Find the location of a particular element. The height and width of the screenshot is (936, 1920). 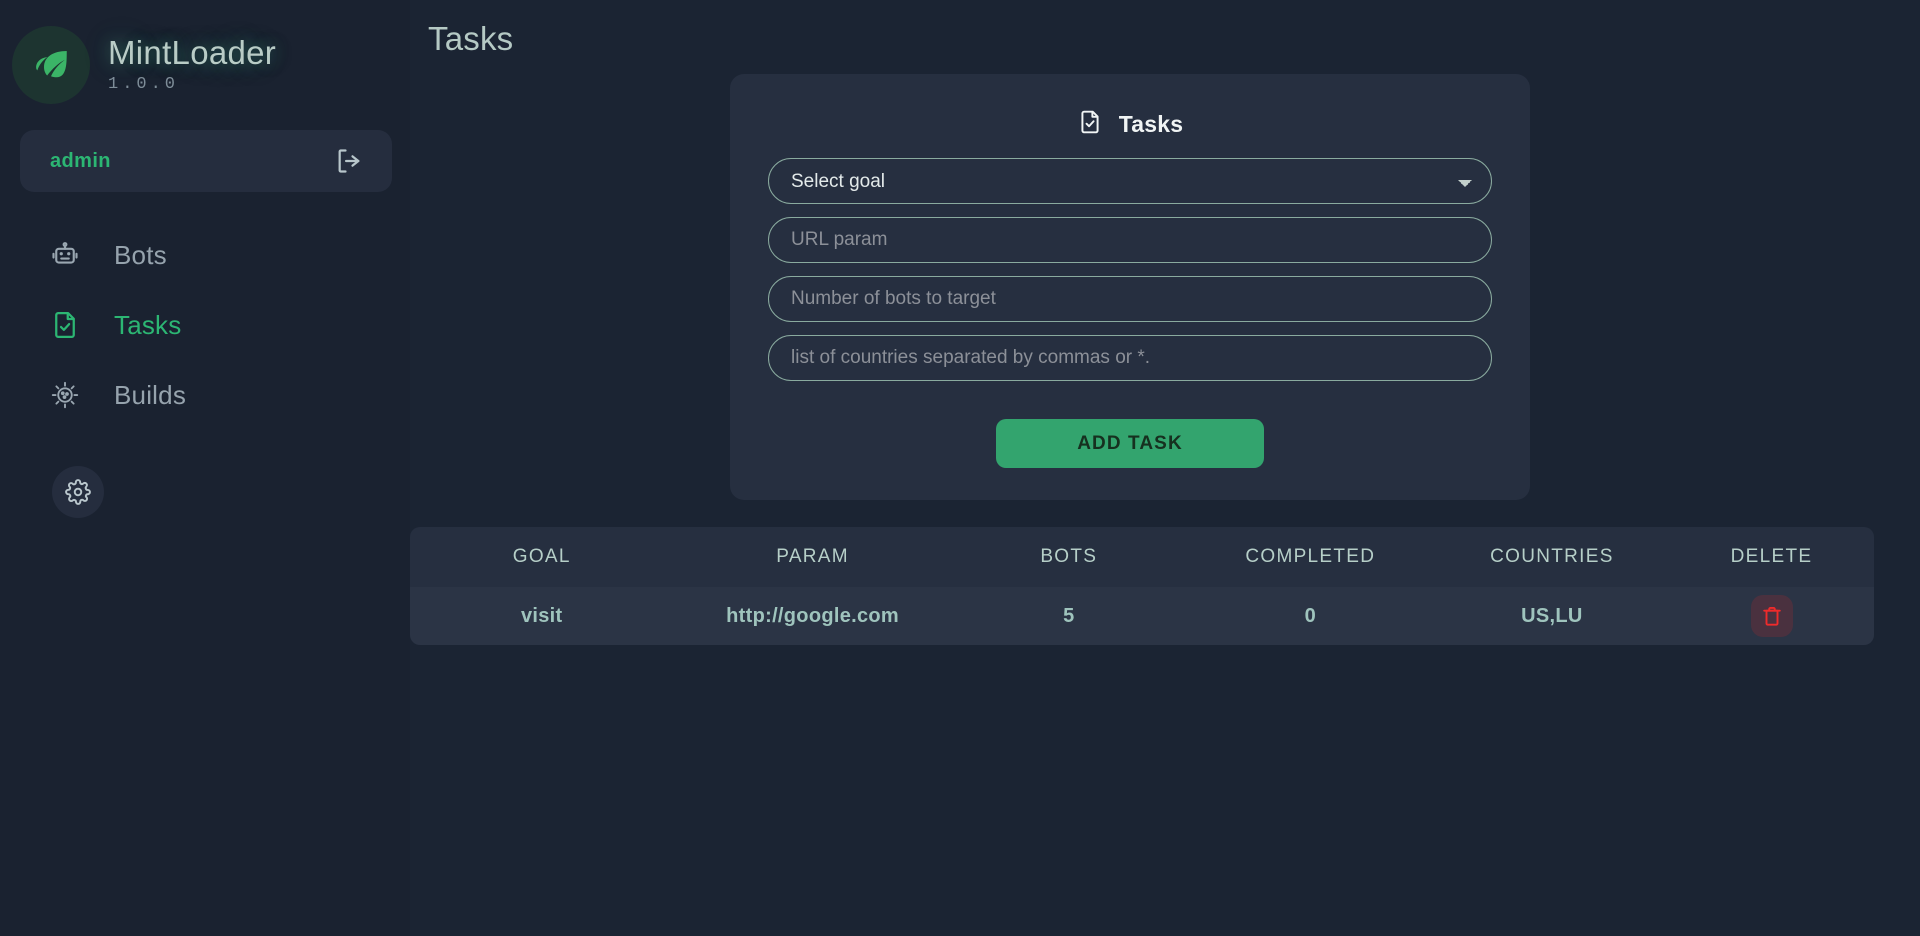

mint-leaf-glyph is located at coordinates (51, 64).